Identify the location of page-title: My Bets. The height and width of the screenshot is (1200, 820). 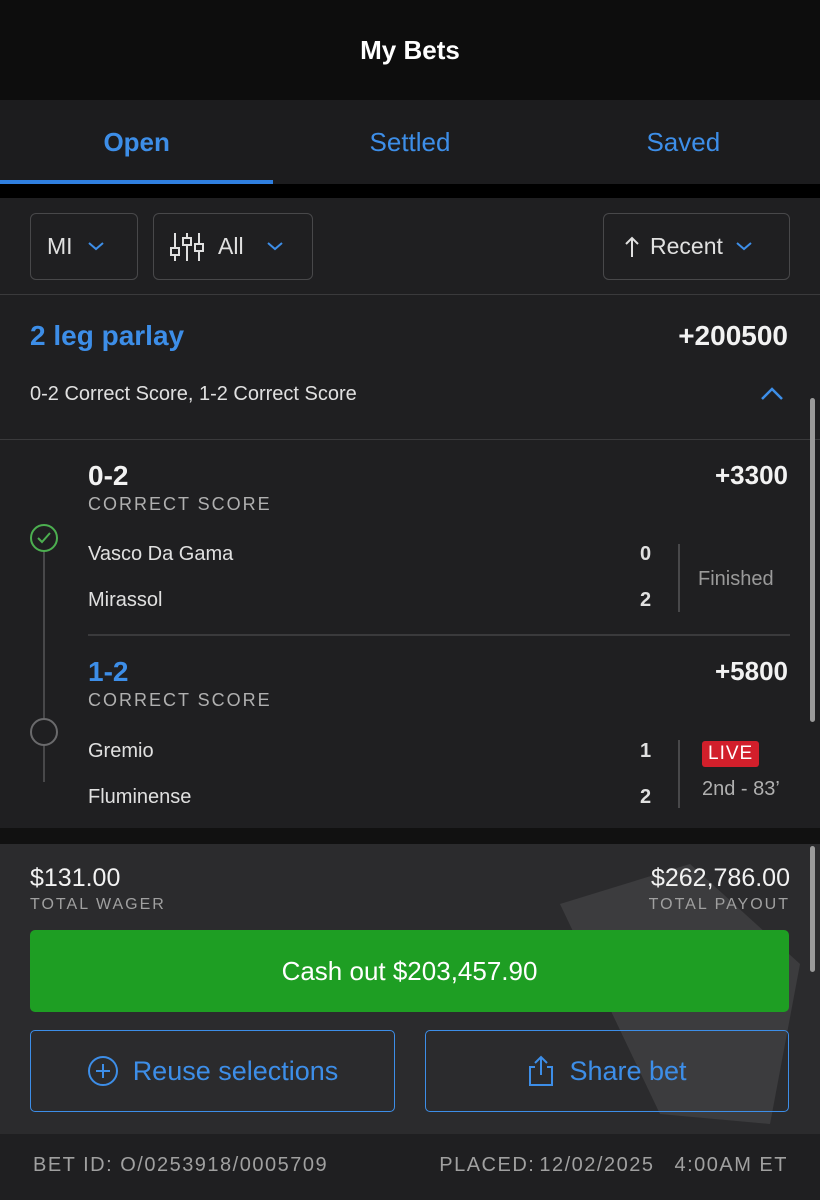
(410, 49).